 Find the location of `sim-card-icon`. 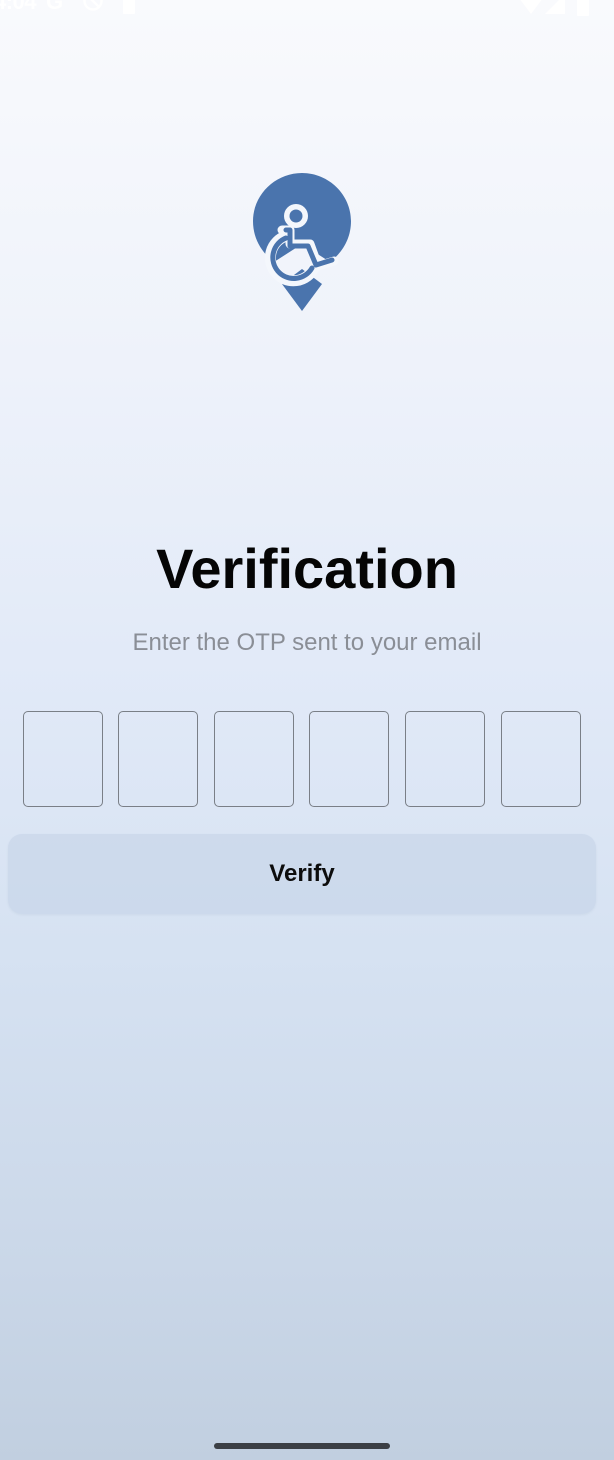

sim-card-icon is located at coordinates (129, 7).